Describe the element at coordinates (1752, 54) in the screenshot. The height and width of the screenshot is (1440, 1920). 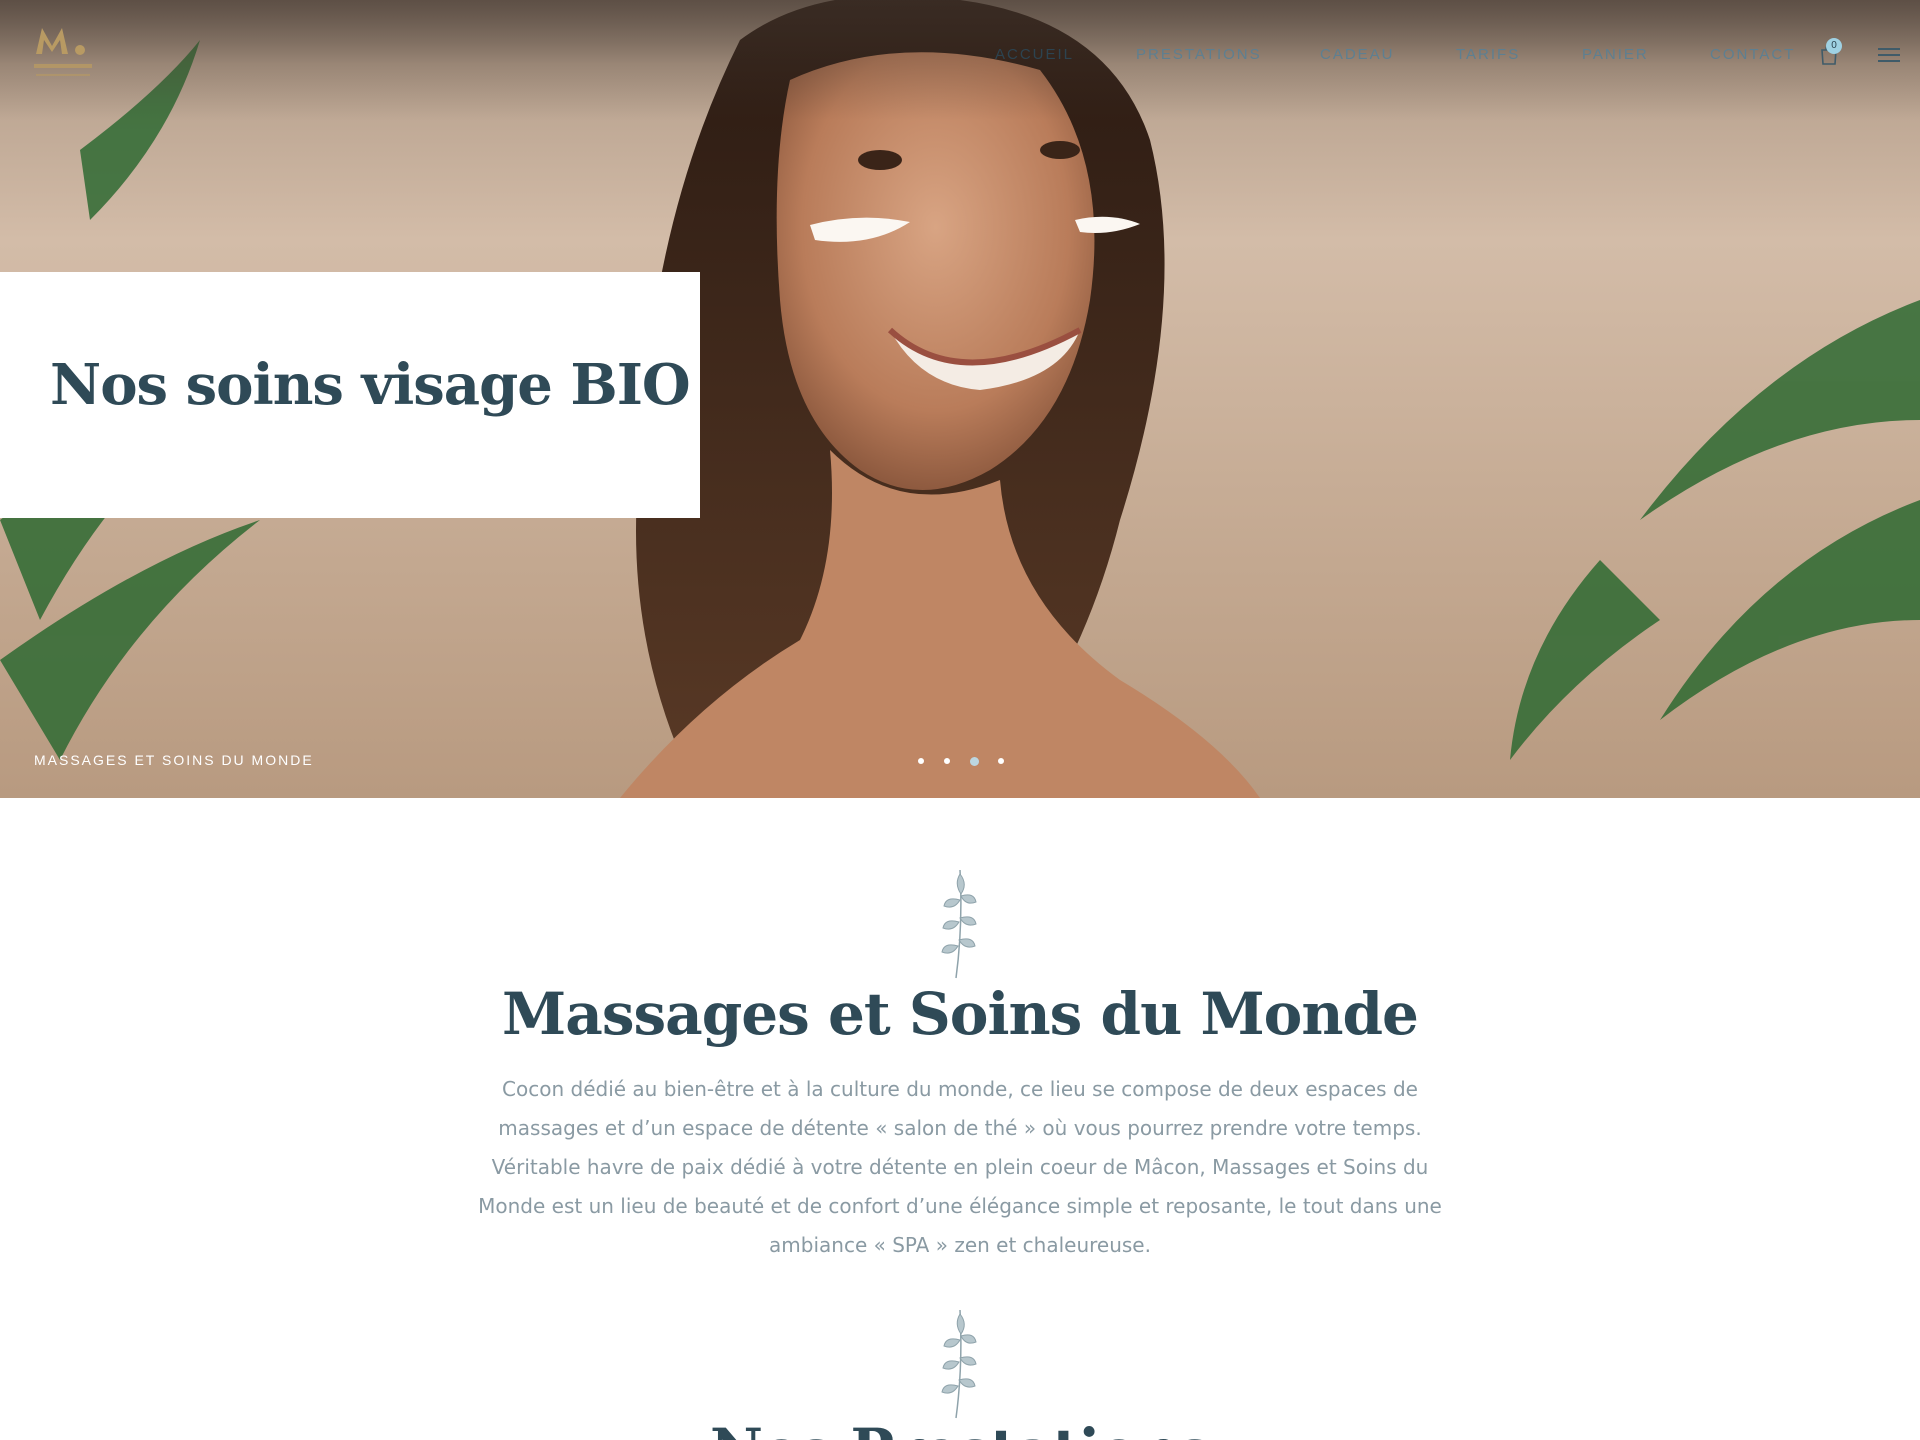
I see `nav-contact: CONTACT` at that location.